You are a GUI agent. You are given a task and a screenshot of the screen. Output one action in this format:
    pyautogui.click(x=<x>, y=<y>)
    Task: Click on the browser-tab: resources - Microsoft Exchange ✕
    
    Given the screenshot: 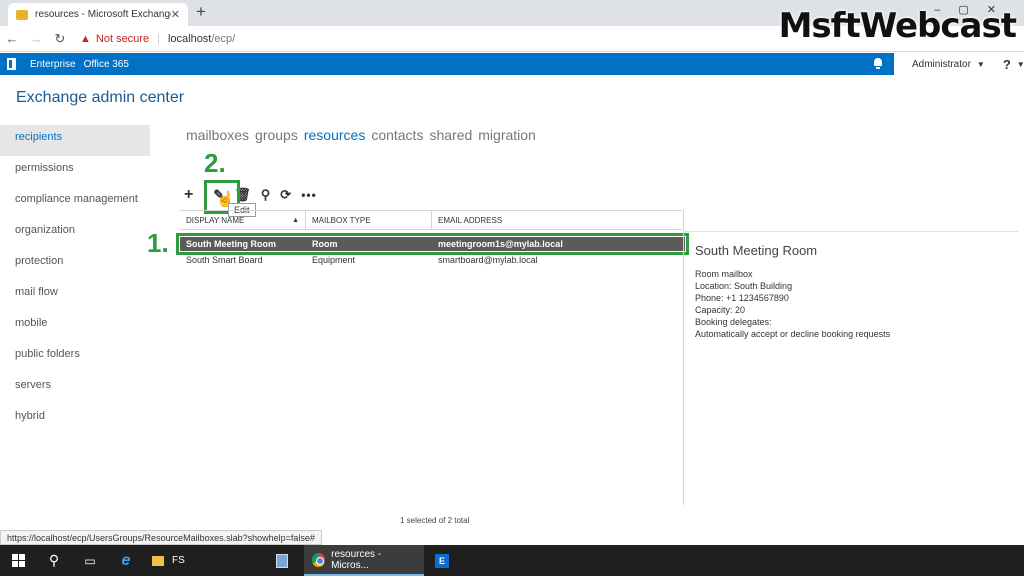 What is the action you would take?
    pyautogui.click(x=98, y=14)
    